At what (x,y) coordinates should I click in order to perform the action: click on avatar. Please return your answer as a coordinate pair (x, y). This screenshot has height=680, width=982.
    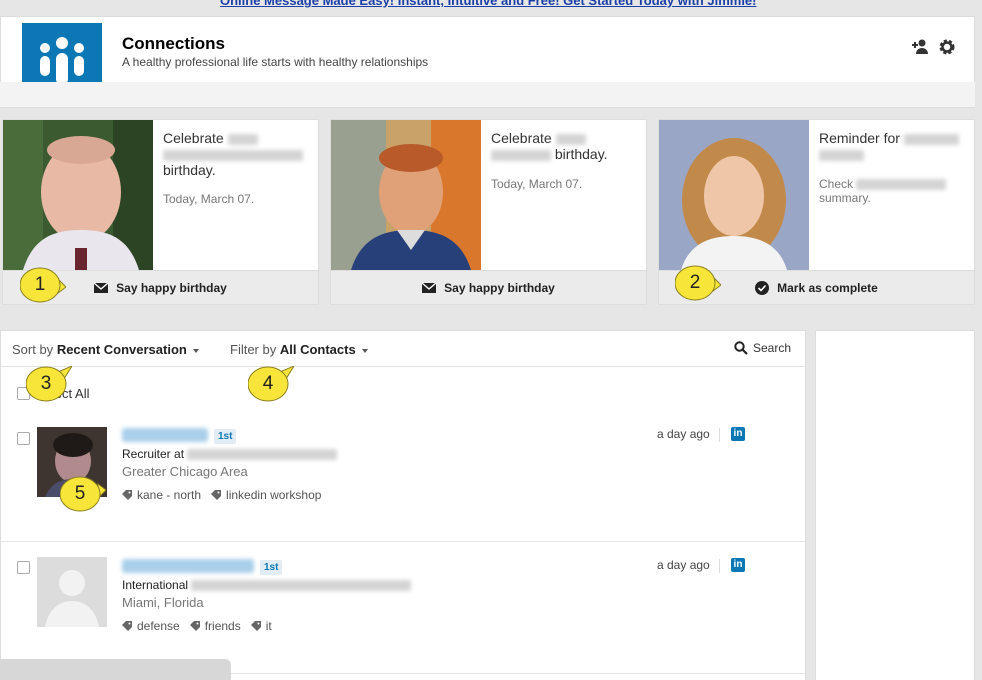
    Looking at the image, I should click on (72, 592).